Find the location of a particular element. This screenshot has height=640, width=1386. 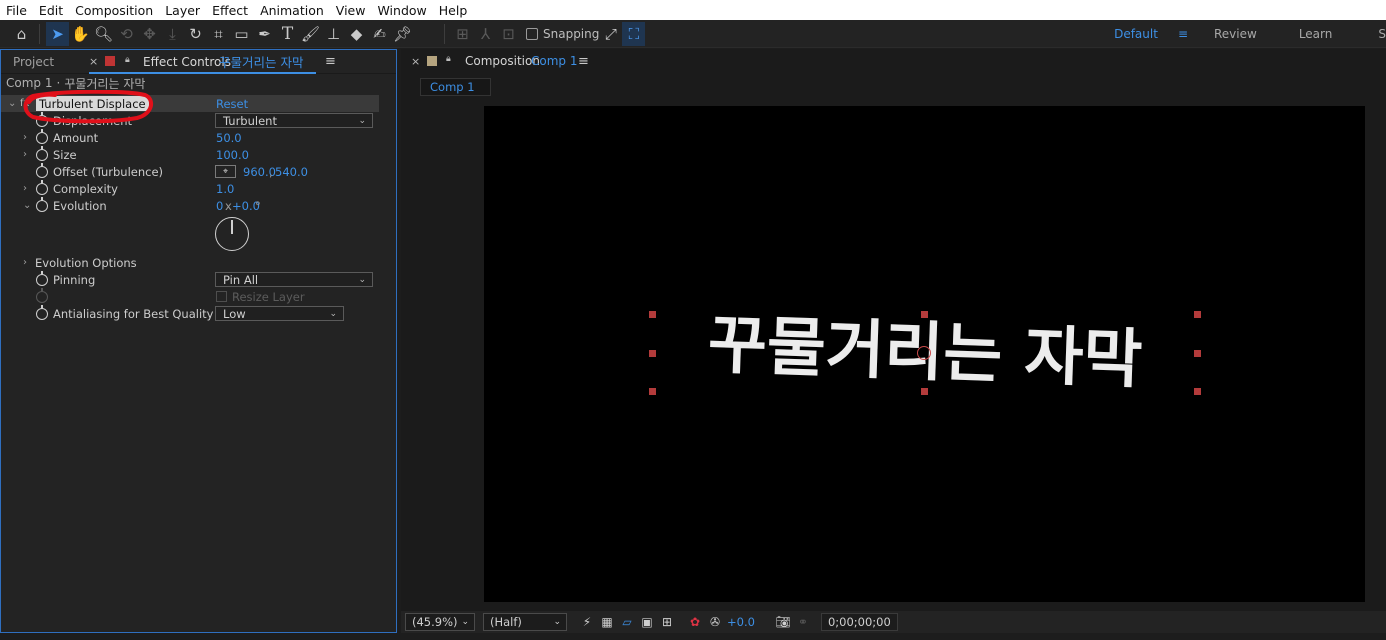

world-axis-icon: ⅄ is located at coordinates (485, 34).